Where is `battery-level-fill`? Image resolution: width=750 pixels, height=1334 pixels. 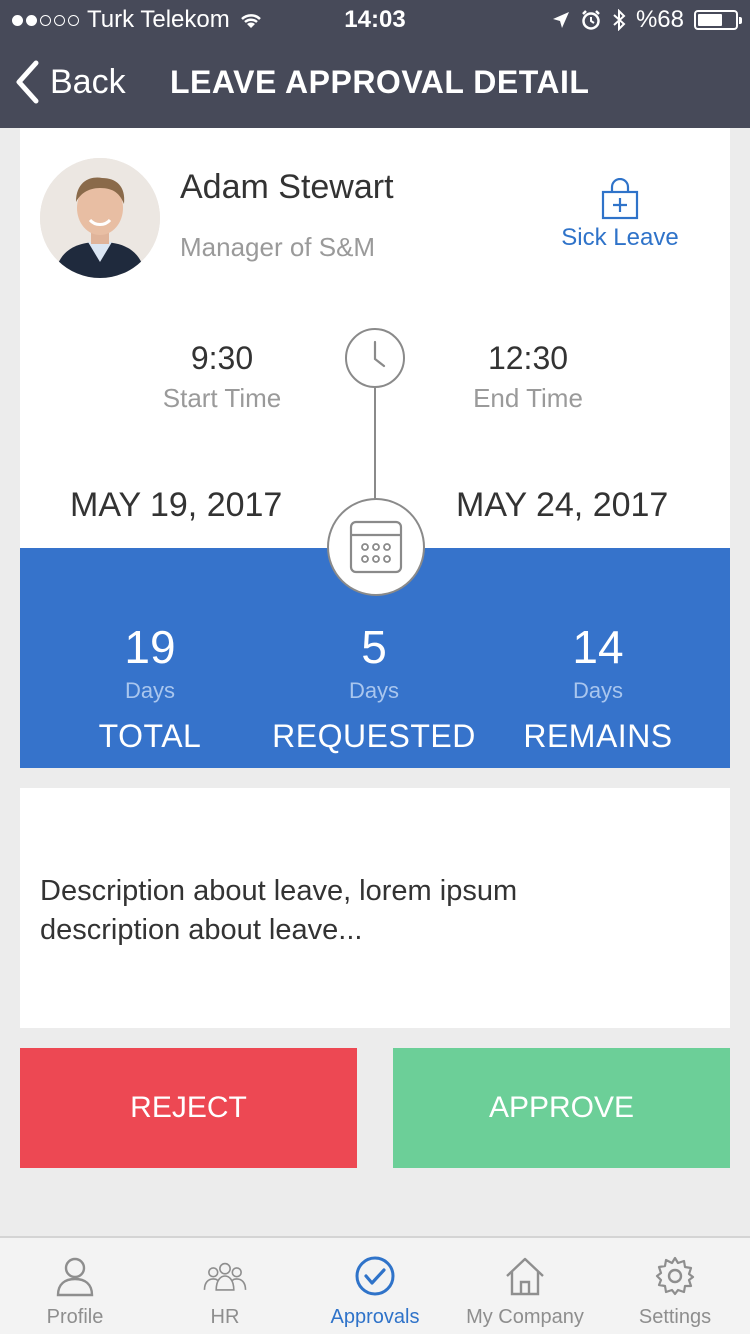 battery-level-fill is located at coordinates (710, 20).